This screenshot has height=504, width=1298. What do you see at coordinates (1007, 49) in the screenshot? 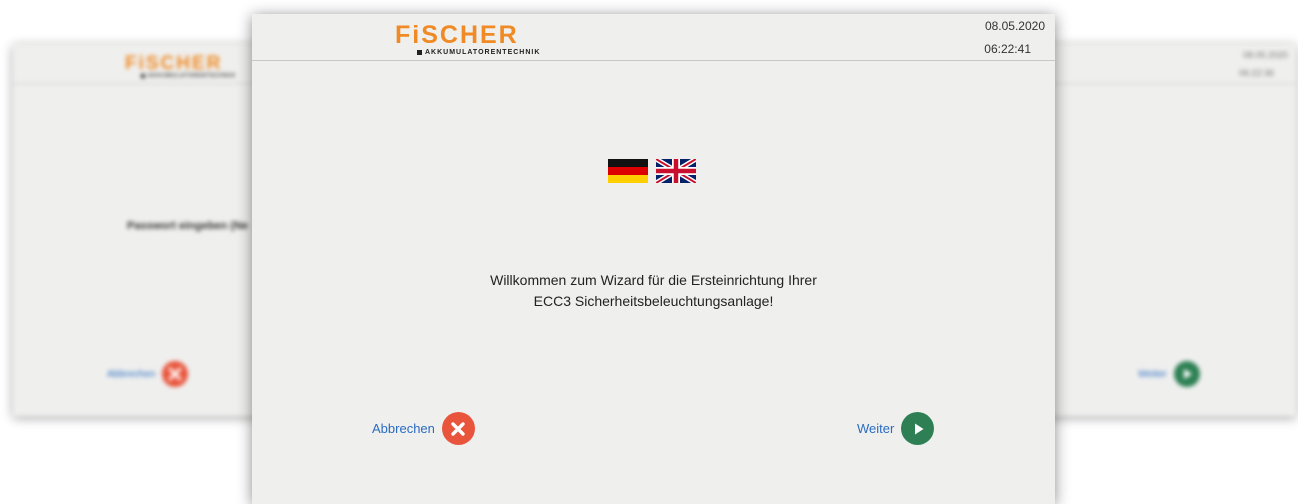
I see `time-display: 06:22:41` at bounding box center [1007, 49].